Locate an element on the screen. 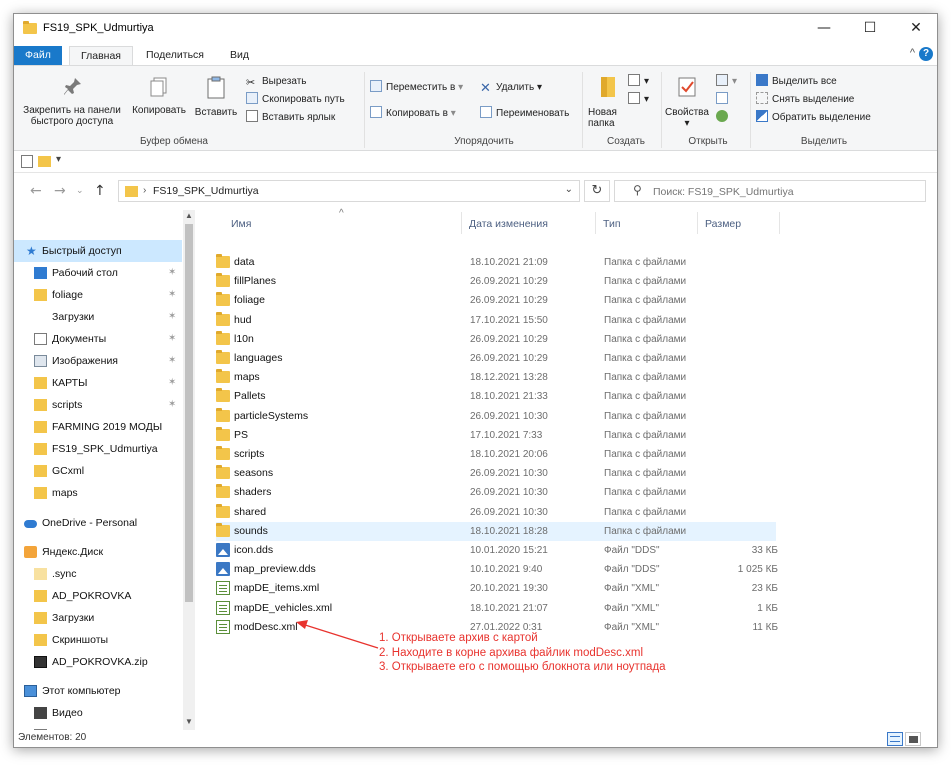 This screenshot has height=768, width=951. properties-icon is located at coordinates (27, 161).